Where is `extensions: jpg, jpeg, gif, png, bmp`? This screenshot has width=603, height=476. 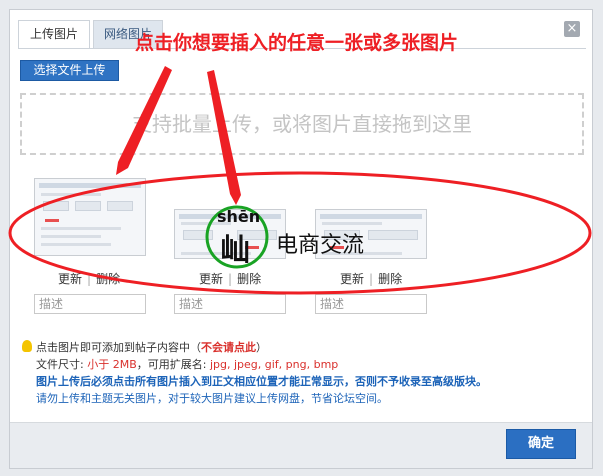
extensions: jpg, jpeg, gif, png, bmp is located at coordinates (274, 364).